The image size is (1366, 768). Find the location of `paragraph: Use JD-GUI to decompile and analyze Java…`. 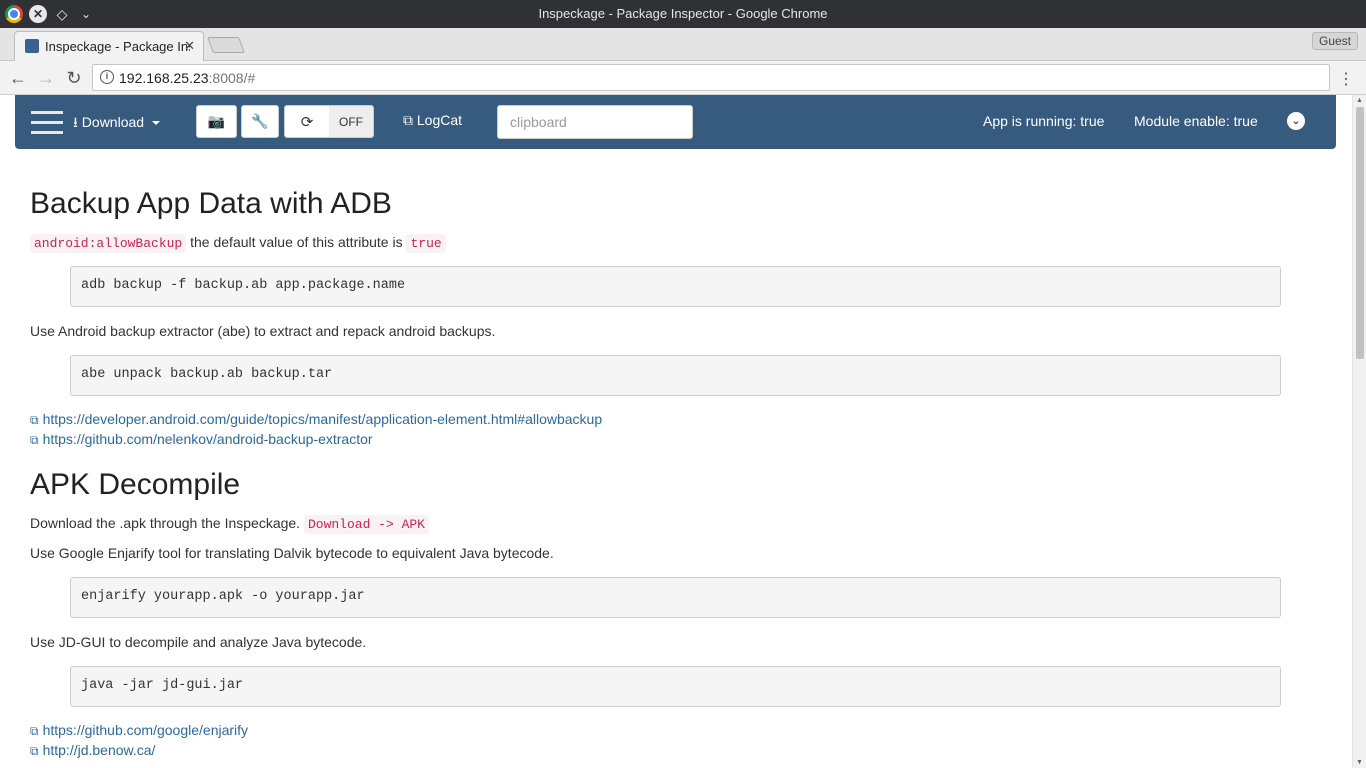

paragraph: Use JD-GUI to decompile and analyze Java… is located at coordinates (198, 642).